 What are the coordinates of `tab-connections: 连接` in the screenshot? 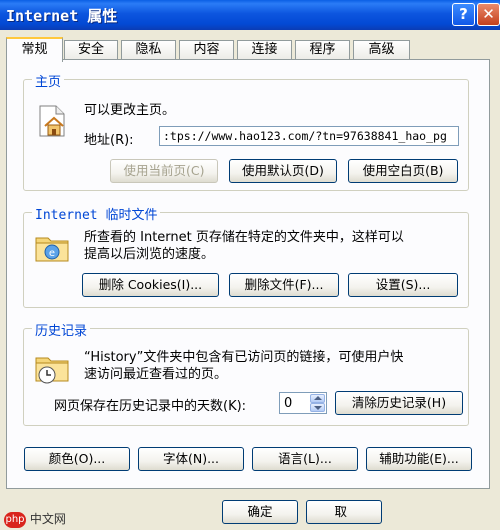 It's located at (264, 50).